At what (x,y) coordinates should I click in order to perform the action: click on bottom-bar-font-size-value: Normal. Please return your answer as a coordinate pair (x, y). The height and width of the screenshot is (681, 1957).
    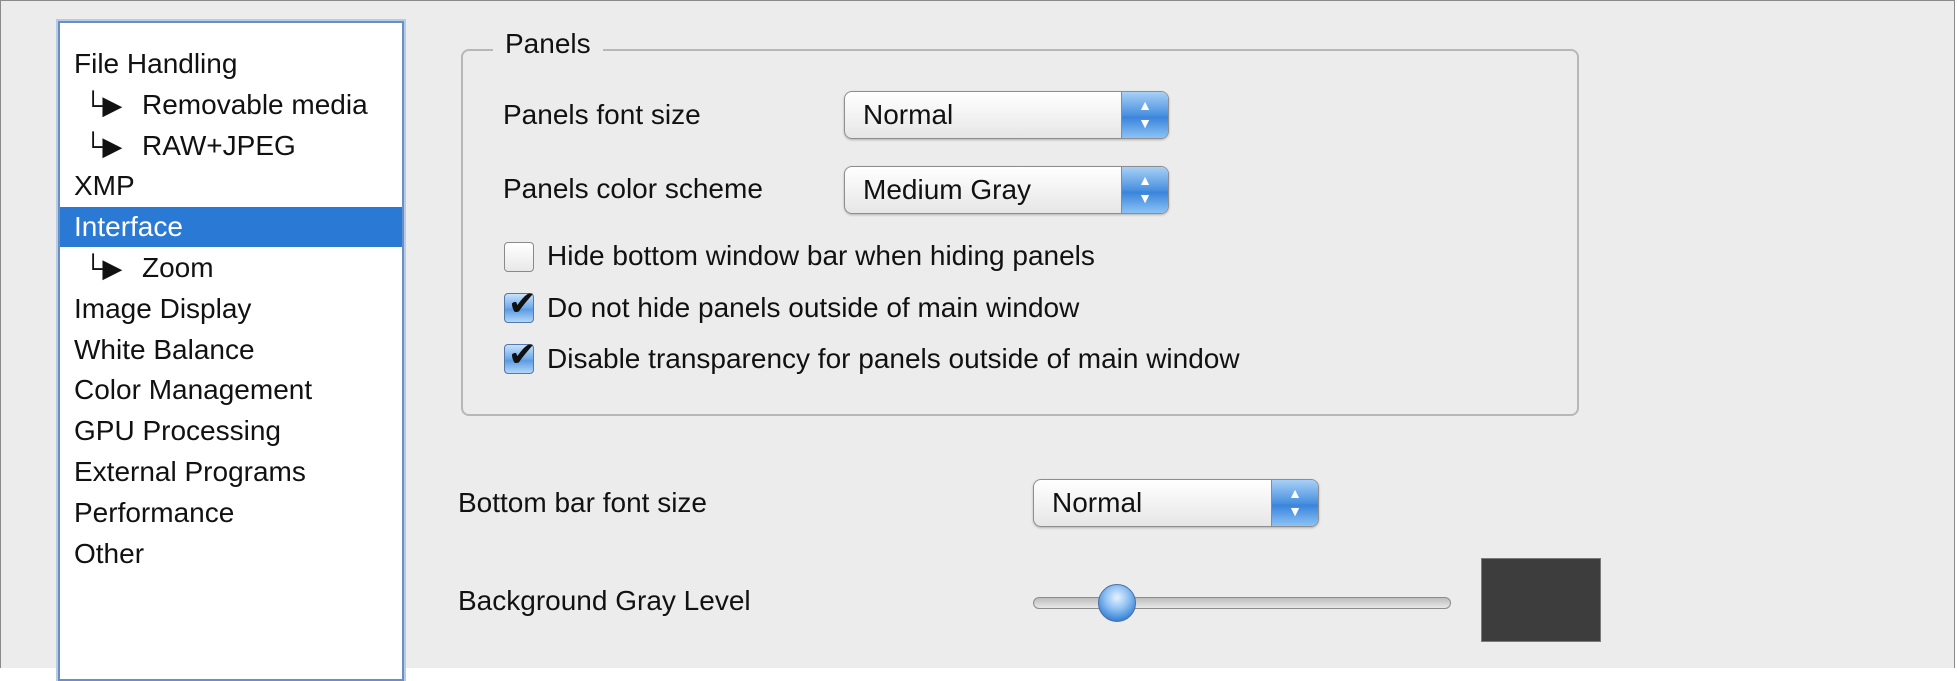
    Looking at the image, I should click on (1097, 502).